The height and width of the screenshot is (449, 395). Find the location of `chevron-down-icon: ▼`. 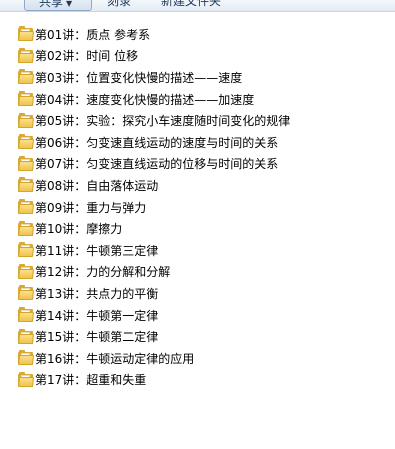

chevron-down-icon: ▼ is located at coordinates (69, 4).